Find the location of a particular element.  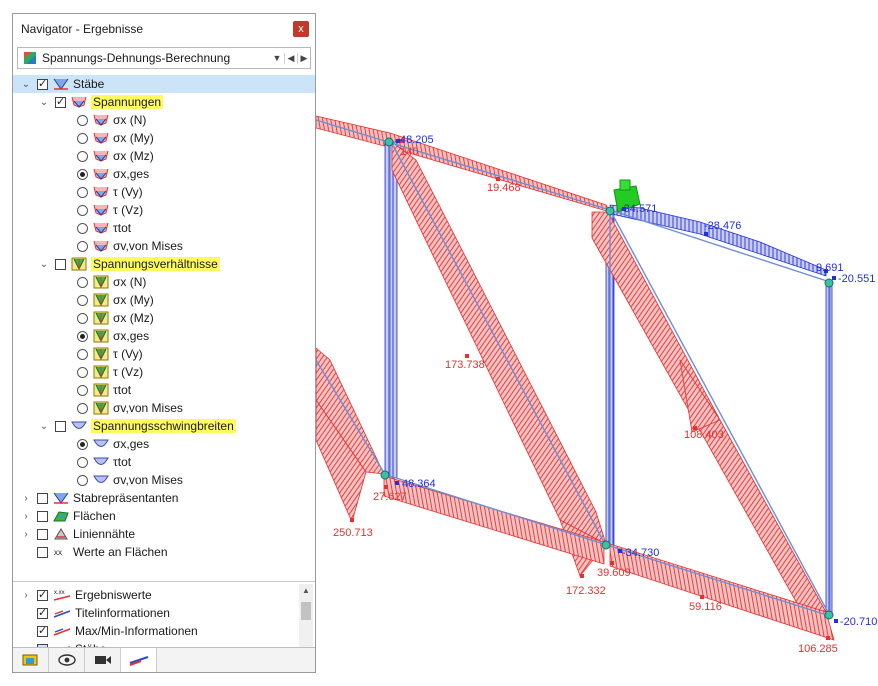

tree-item-15: τ (Vy) is located at coordinates (164, 354).